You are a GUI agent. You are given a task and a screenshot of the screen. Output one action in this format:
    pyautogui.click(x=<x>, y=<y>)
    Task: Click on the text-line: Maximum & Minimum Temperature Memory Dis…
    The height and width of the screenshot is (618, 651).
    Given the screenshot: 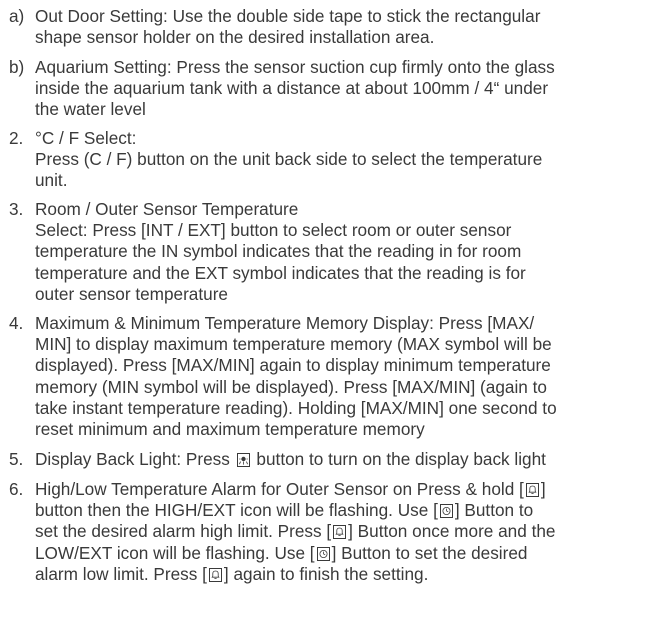 What is the action you would take?
    pyautogui.click(x=285, y=323)
    